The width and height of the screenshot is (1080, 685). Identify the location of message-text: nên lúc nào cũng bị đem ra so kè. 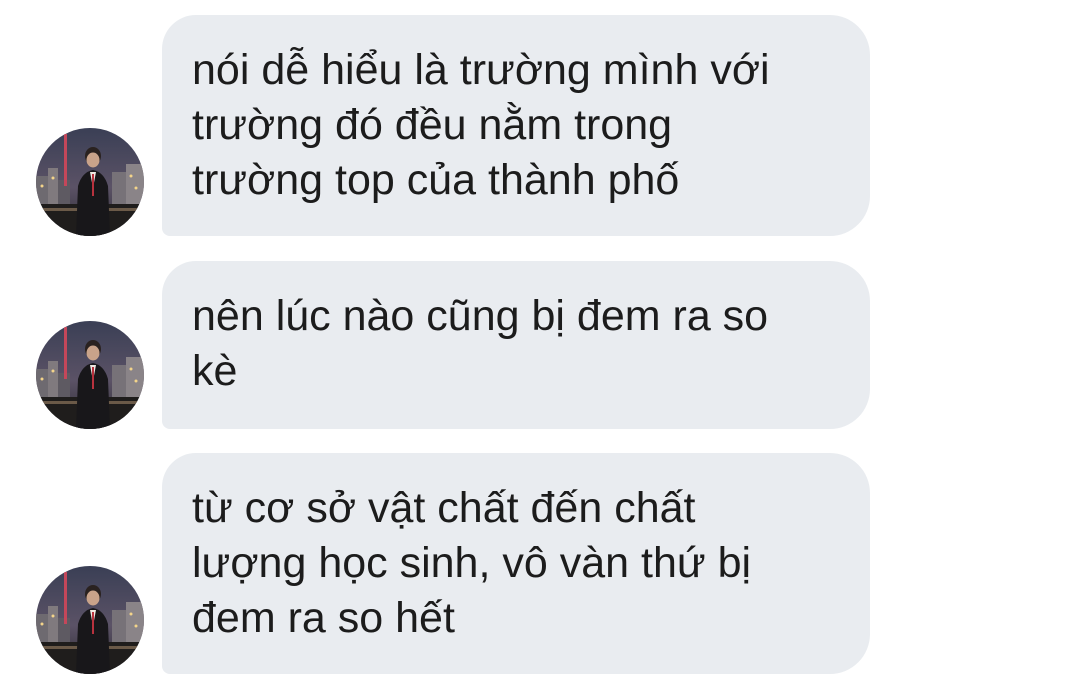
(480, 343).